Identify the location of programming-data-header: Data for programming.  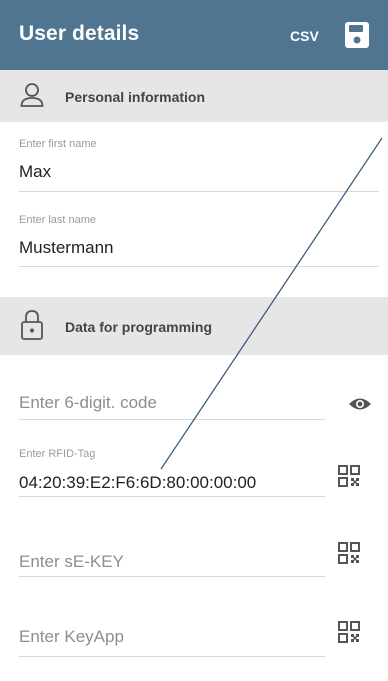
(194, 326).